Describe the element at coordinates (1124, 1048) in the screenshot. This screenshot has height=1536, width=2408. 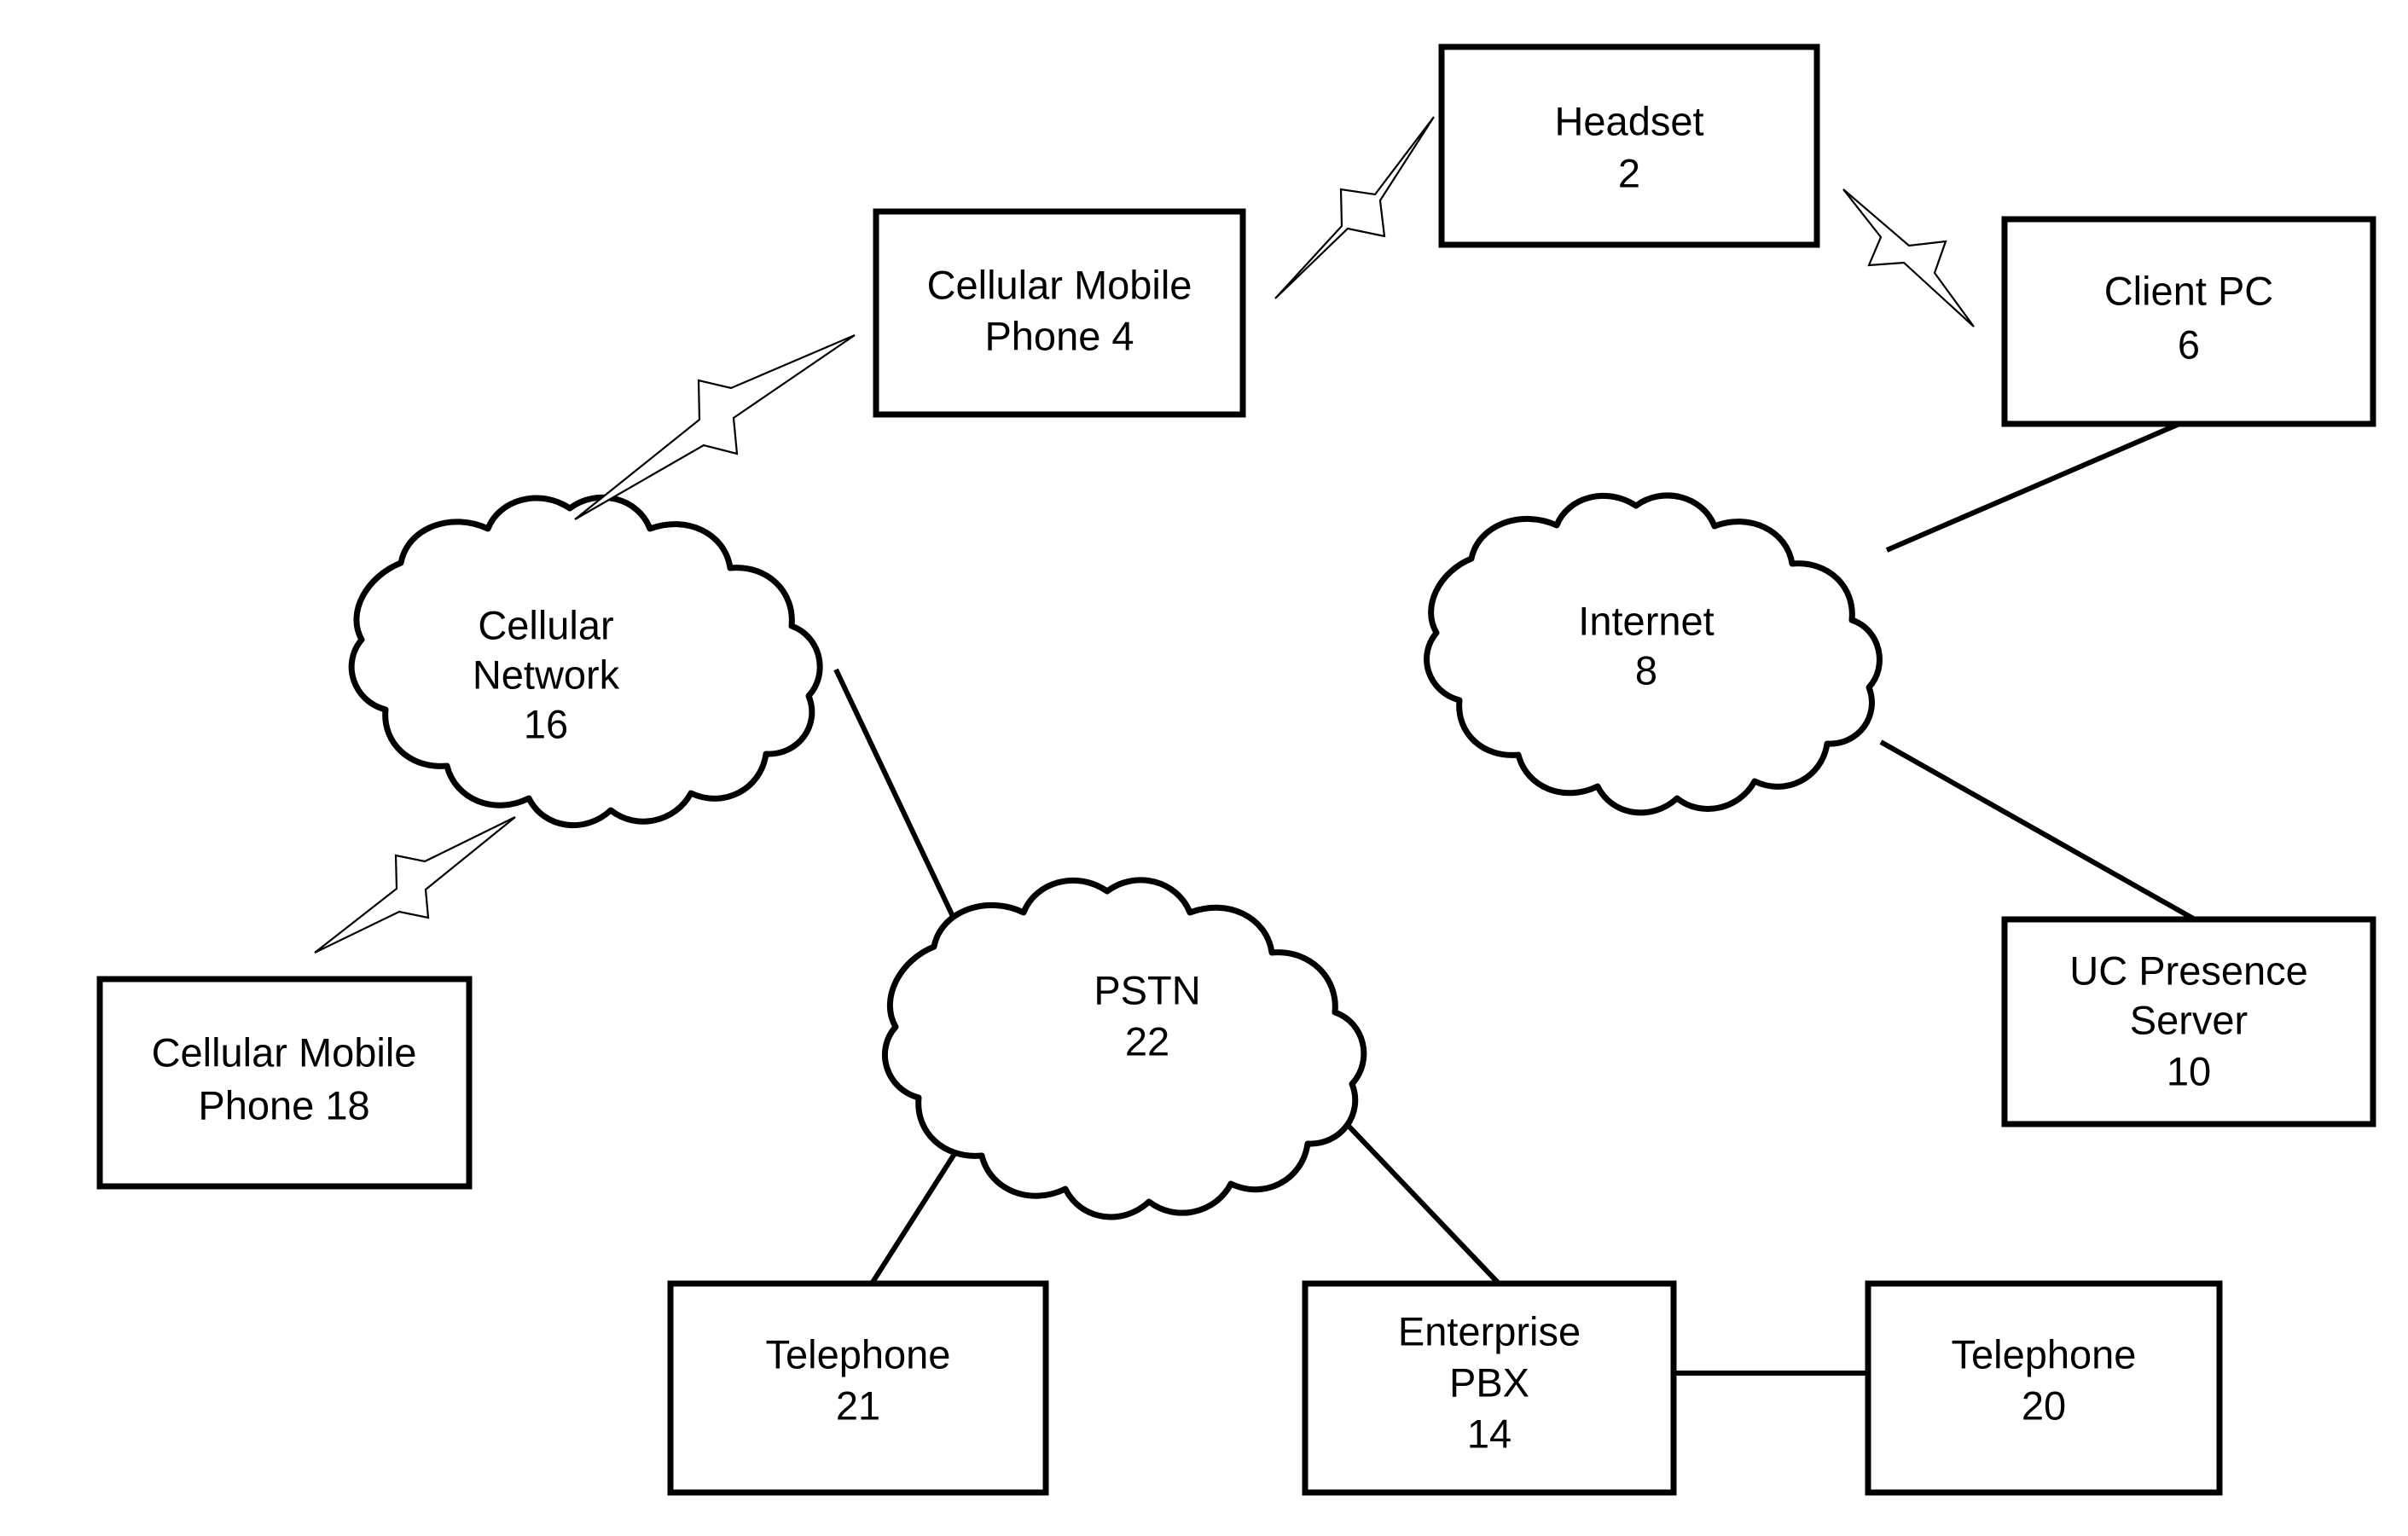
I see `node-pstn: PSTN 22` at that location.